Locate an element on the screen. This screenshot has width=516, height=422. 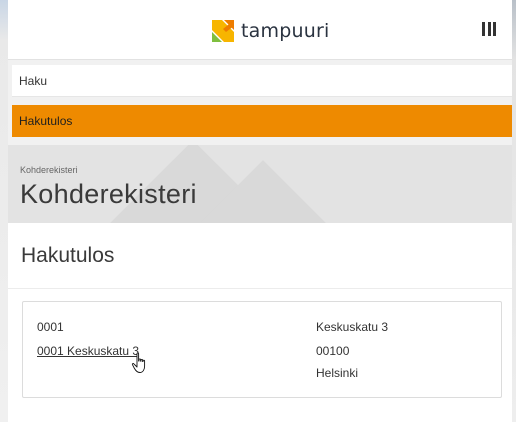
result-link: 0001 Keskuskatu 3 is located at coordinates (88, 351).